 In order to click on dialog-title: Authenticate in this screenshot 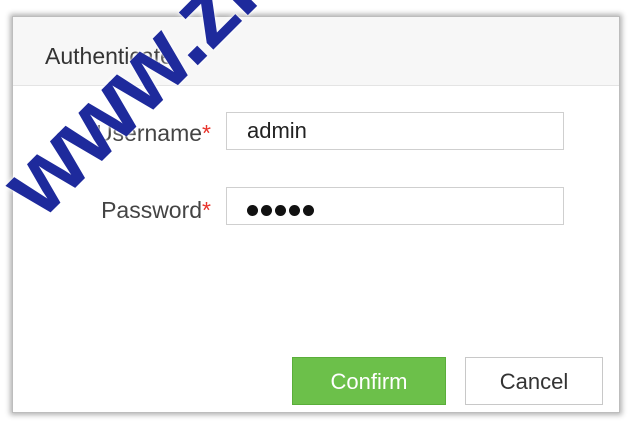, I will do `click(109, 56)`.